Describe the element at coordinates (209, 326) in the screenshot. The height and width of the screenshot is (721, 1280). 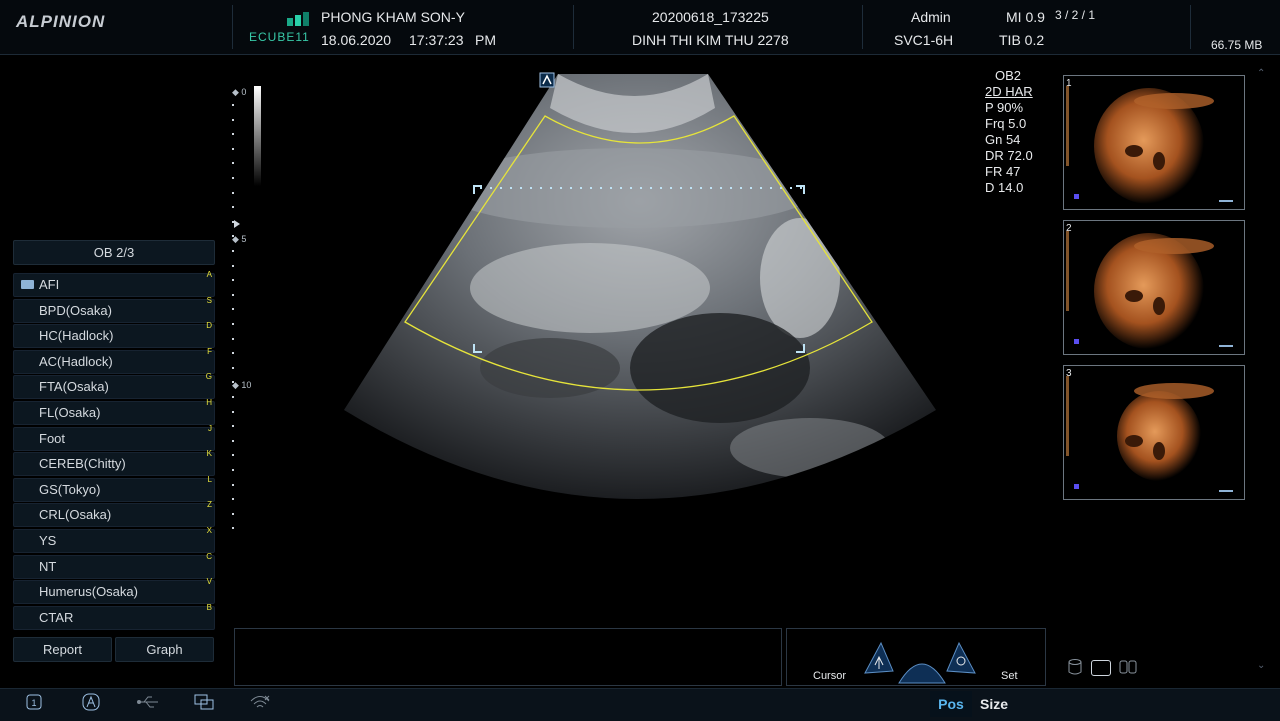
I see `measurement-shortcut-key: D` at that location.